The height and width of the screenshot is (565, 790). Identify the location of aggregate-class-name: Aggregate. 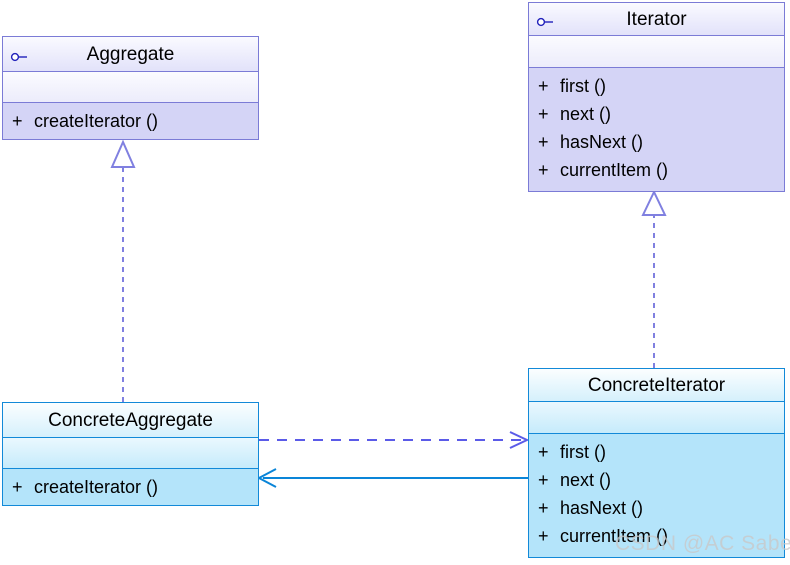
(130, 54).